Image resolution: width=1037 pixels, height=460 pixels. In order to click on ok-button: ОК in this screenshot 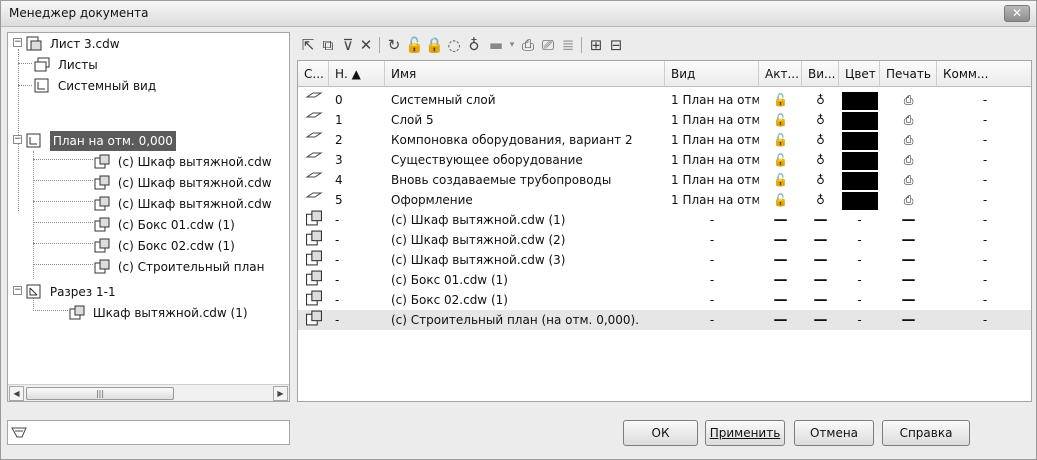, I will do `click(660, 433)`.